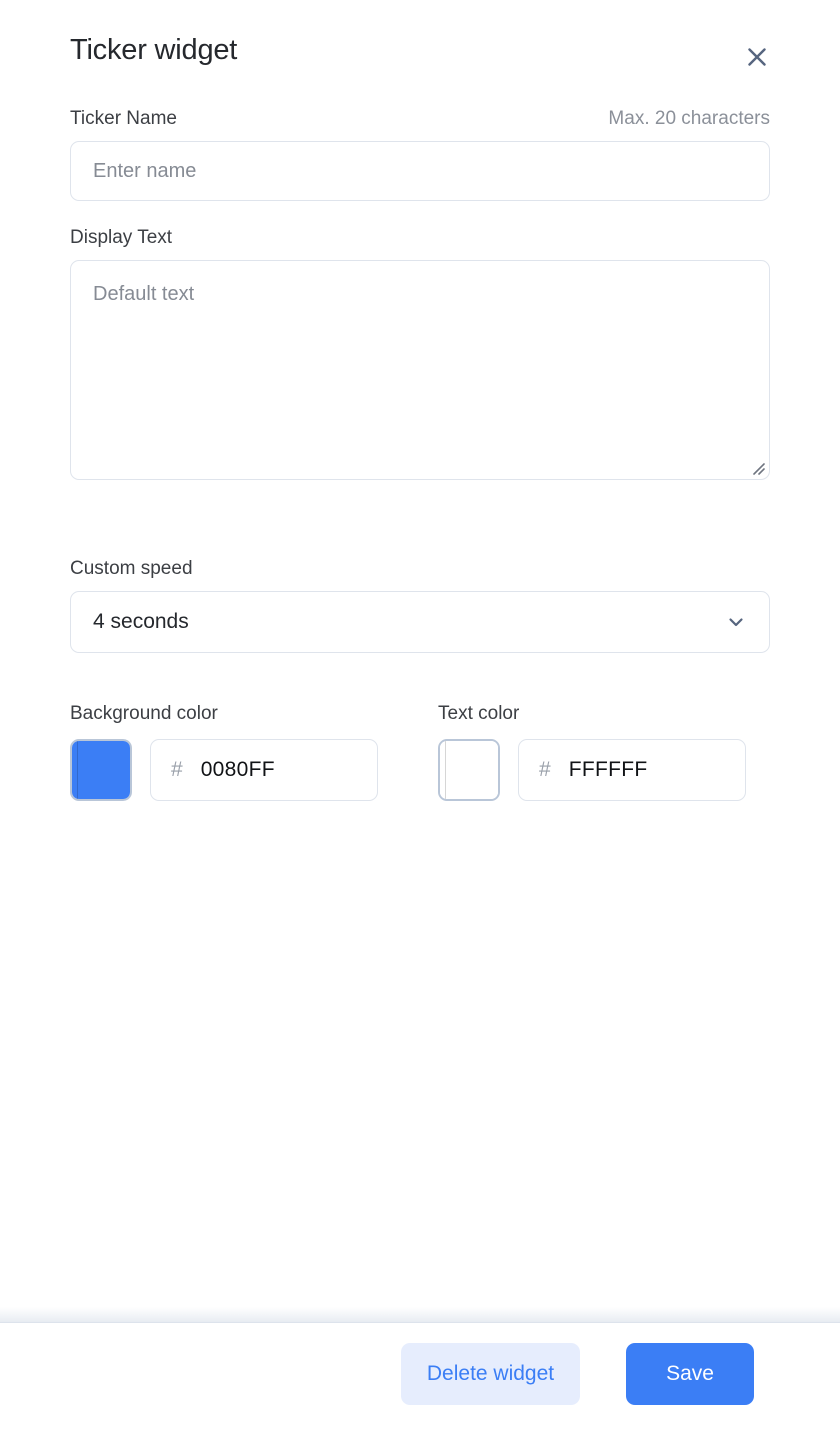  I want to click on dialog-footer: Delete widget Save, so click(420, 1373).